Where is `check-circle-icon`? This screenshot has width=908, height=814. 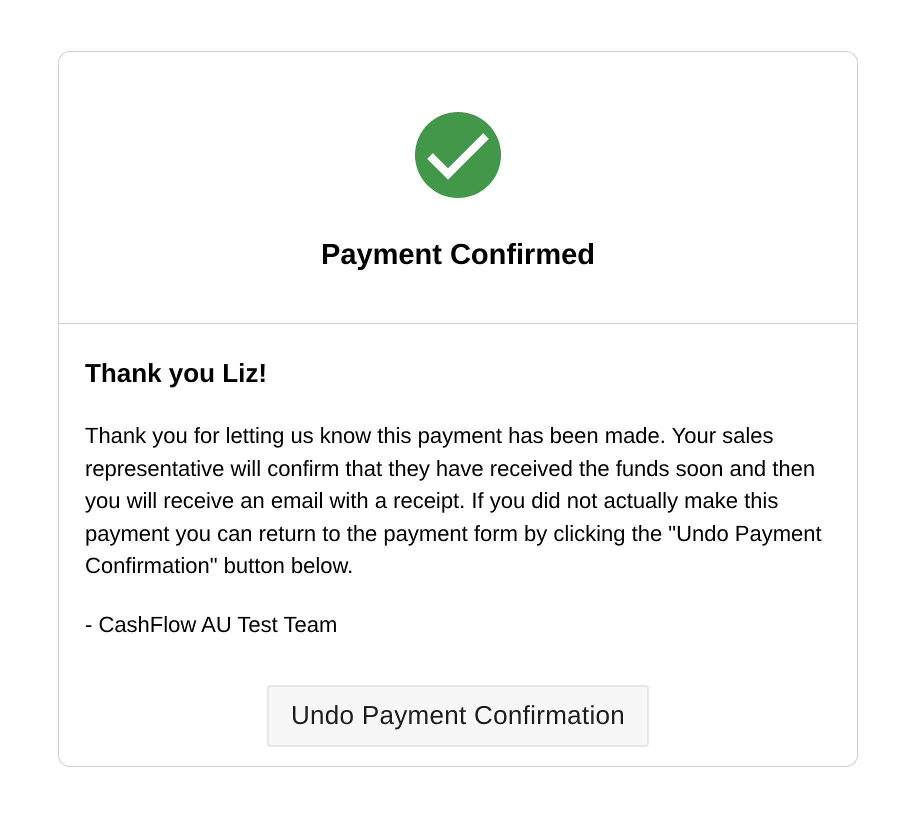
check-circle-icon is located at coordinates (458, 155).